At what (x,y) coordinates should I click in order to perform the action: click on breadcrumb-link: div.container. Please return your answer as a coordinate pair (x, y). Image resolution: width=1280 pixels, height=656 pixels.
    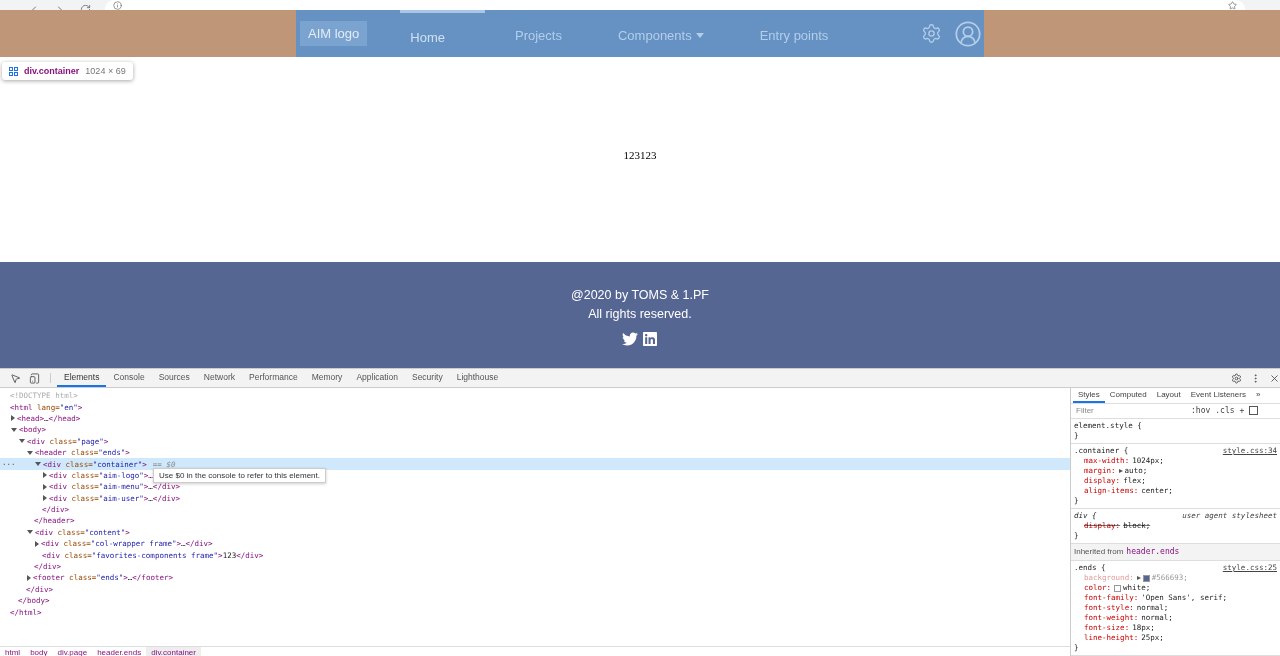
    Looking at the image, I should click on (173, 651).